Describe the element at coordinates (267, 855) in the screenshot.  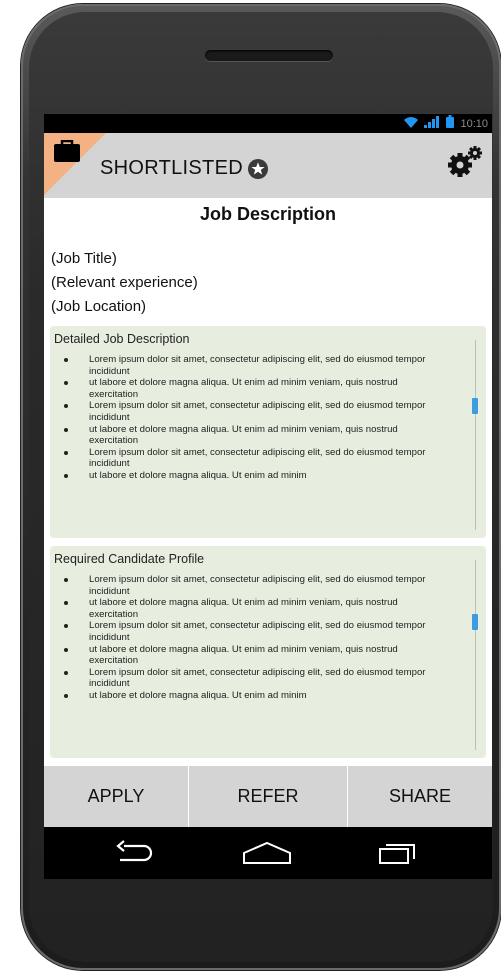
I see `home-icon` at that location.